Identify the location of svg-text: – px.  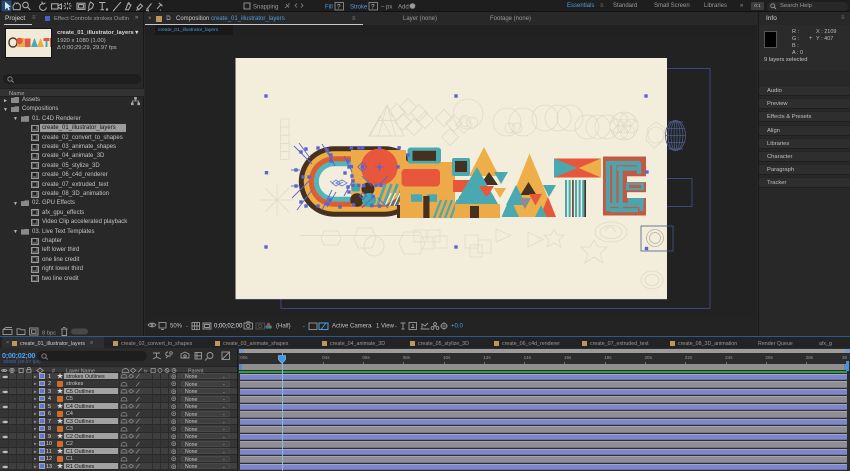
(386, 8).